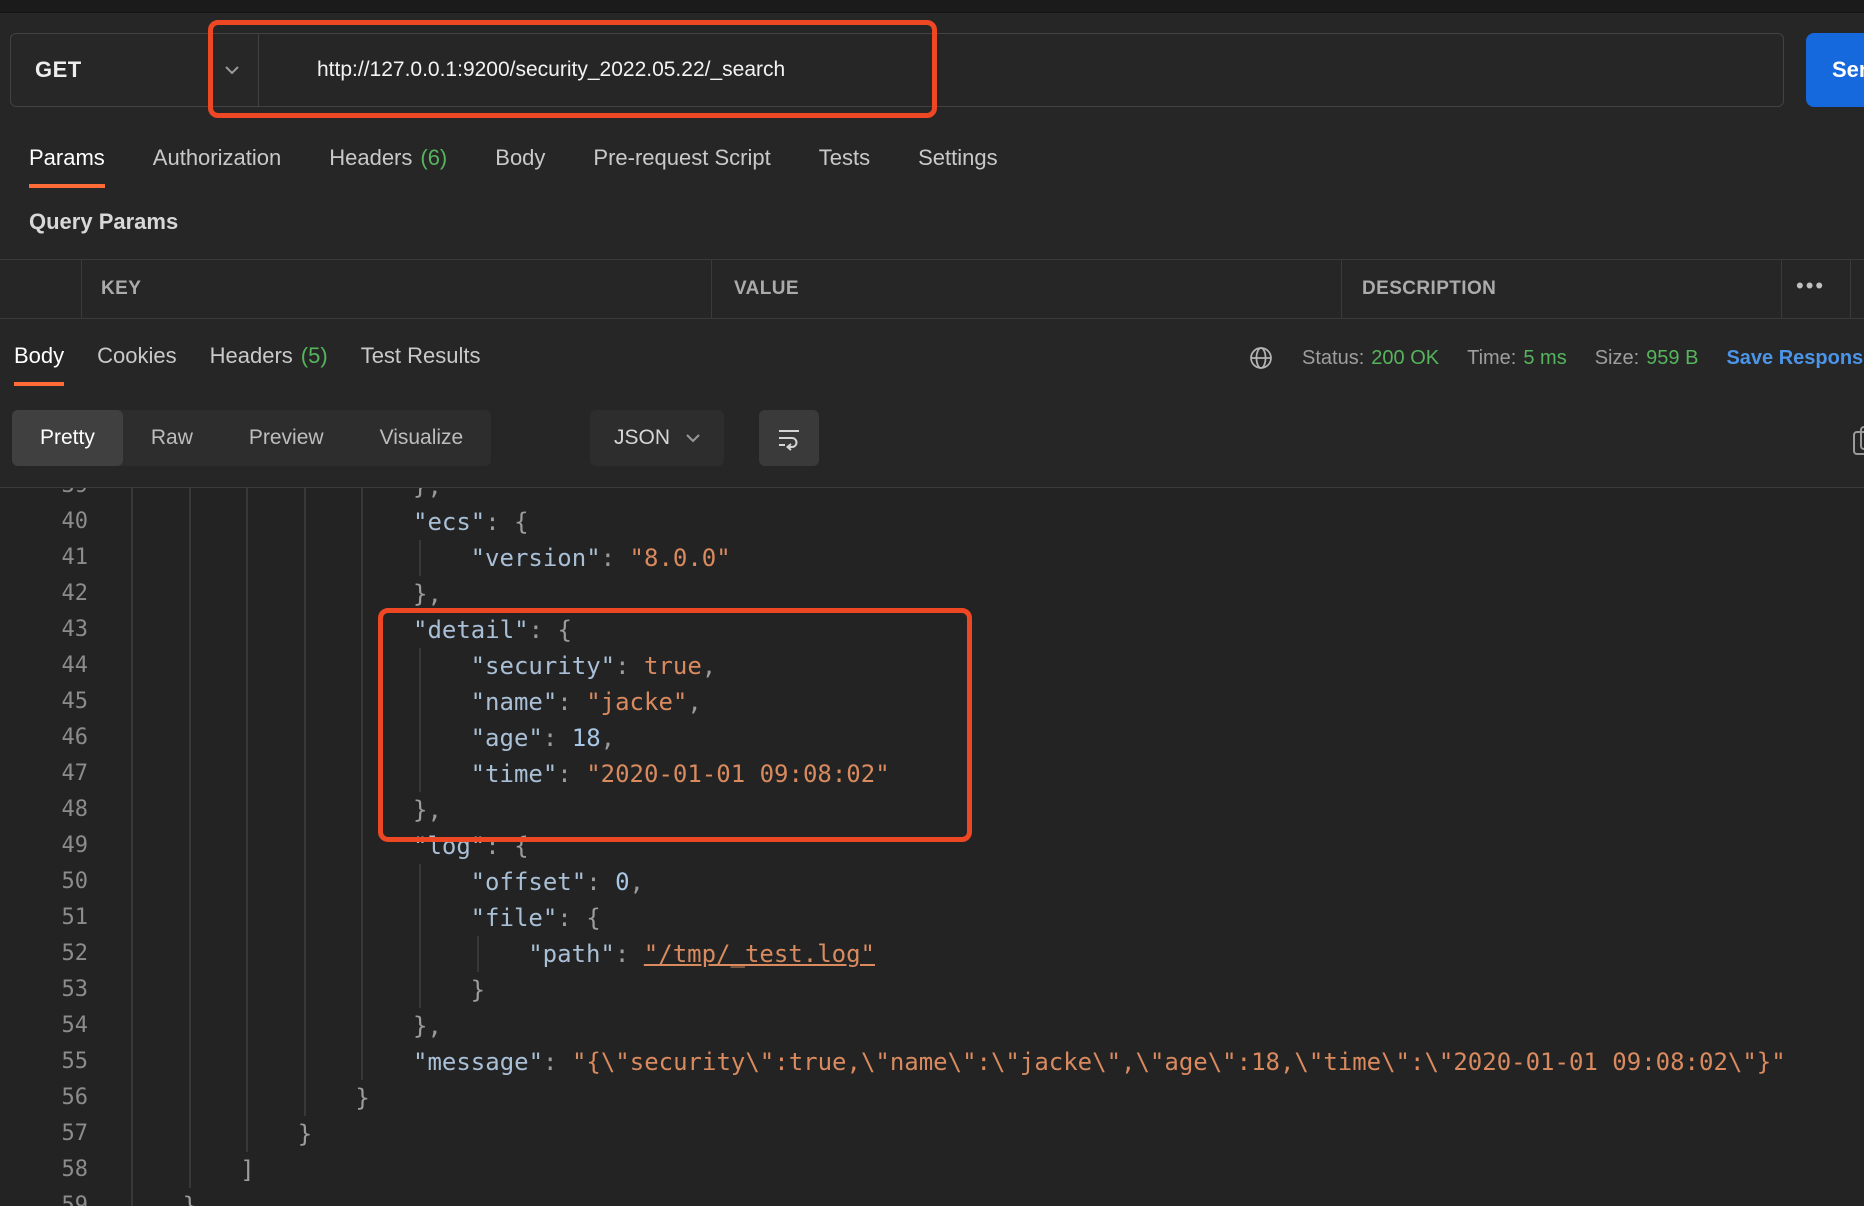 The width and height of the screenshot is (1864, 1206). What do you see at coordinates (67, 438) in the screenshot?
I see `view-pretty: Pretty` at bounding box center [67, 438].